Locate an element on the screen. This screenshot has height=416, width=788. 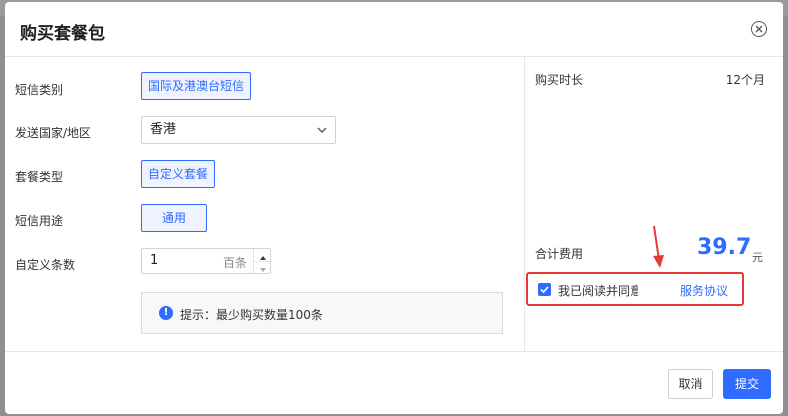
cancel-button: 取消 is located at coordinates (690, 384).